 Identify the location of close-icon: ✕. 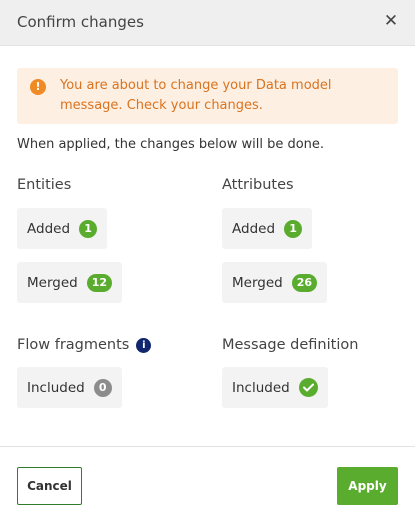
(391, 21).